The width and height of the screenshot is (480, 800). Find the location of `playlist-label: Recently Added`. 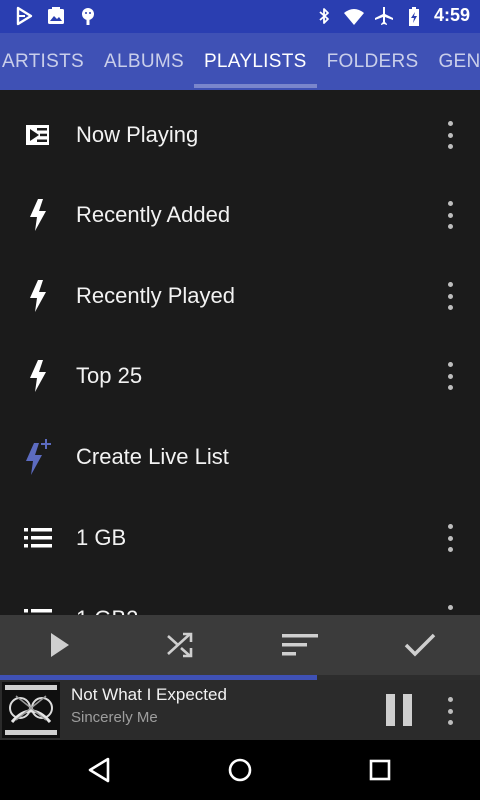

playlist-label: Recently Added is located at coordinates (153, 214).